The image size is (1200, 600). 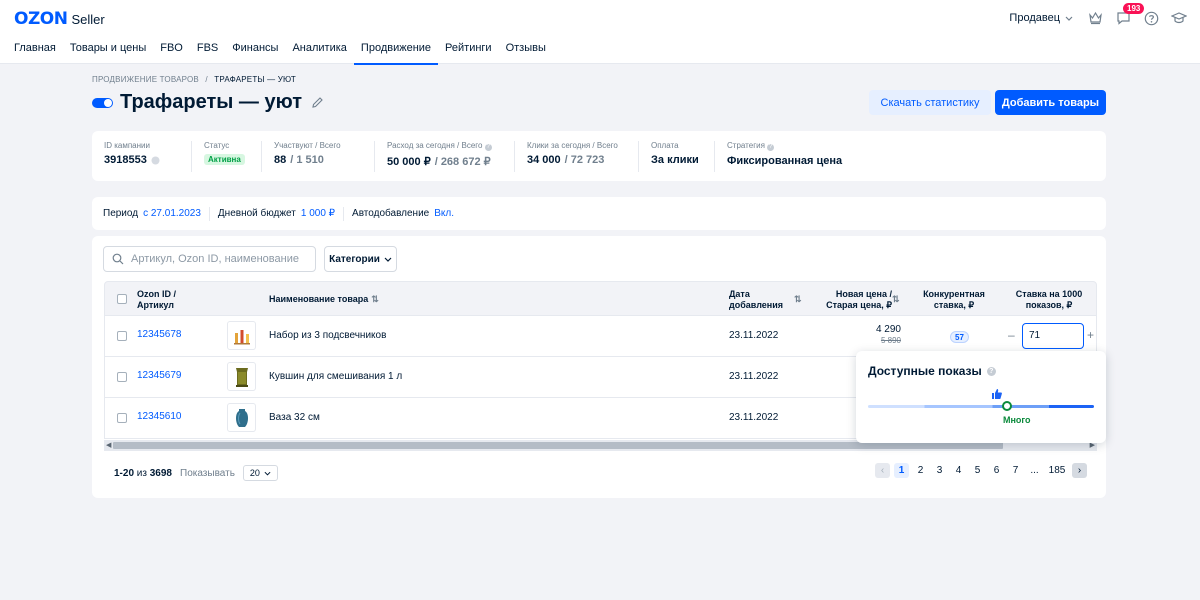 I want to click on stat-strategy: Стратегия ? Фиксированная цена, so click(x=792, y=156).